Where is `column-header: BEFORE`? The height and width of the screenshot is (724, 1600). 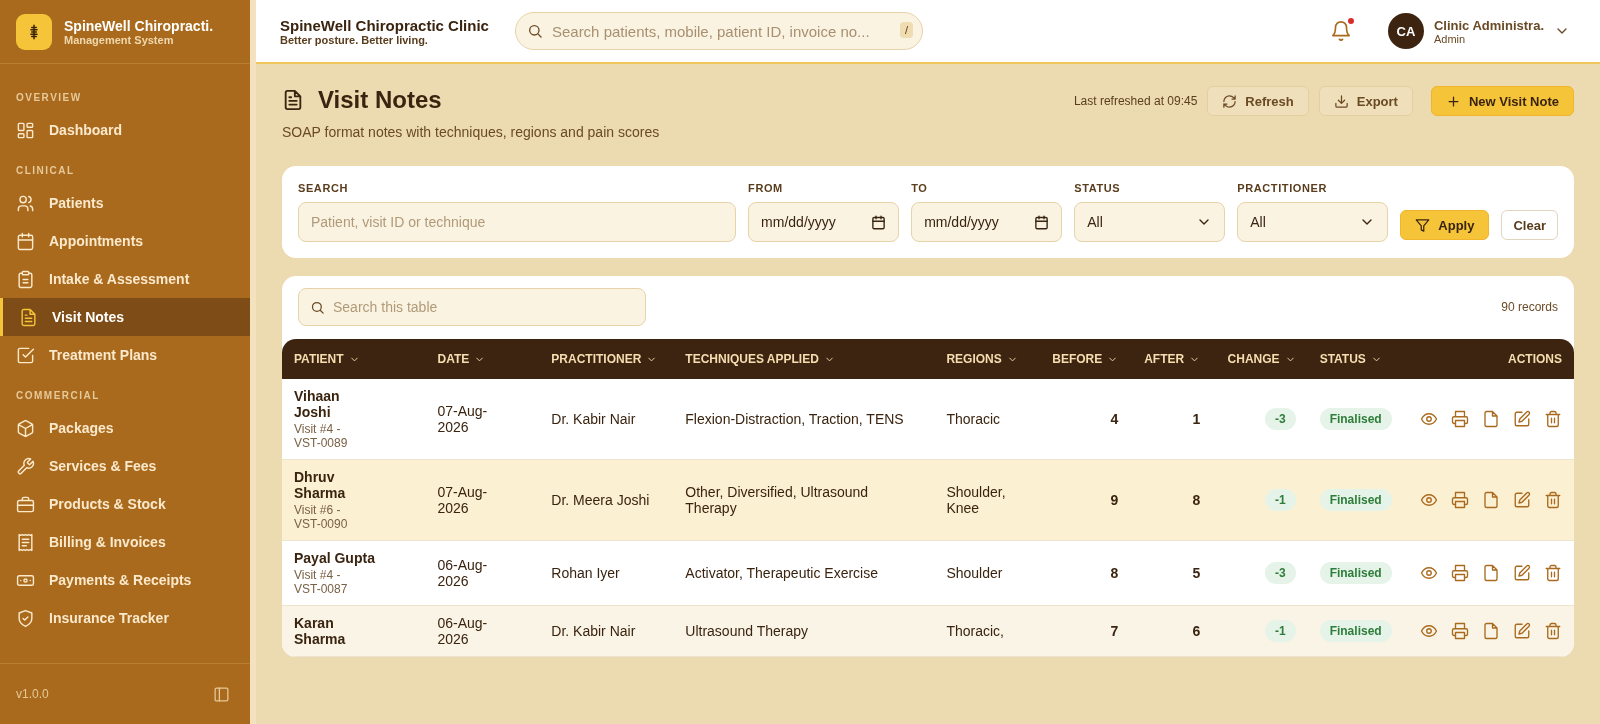
column-header: BEFORE is located at coordinates (1085, 359).